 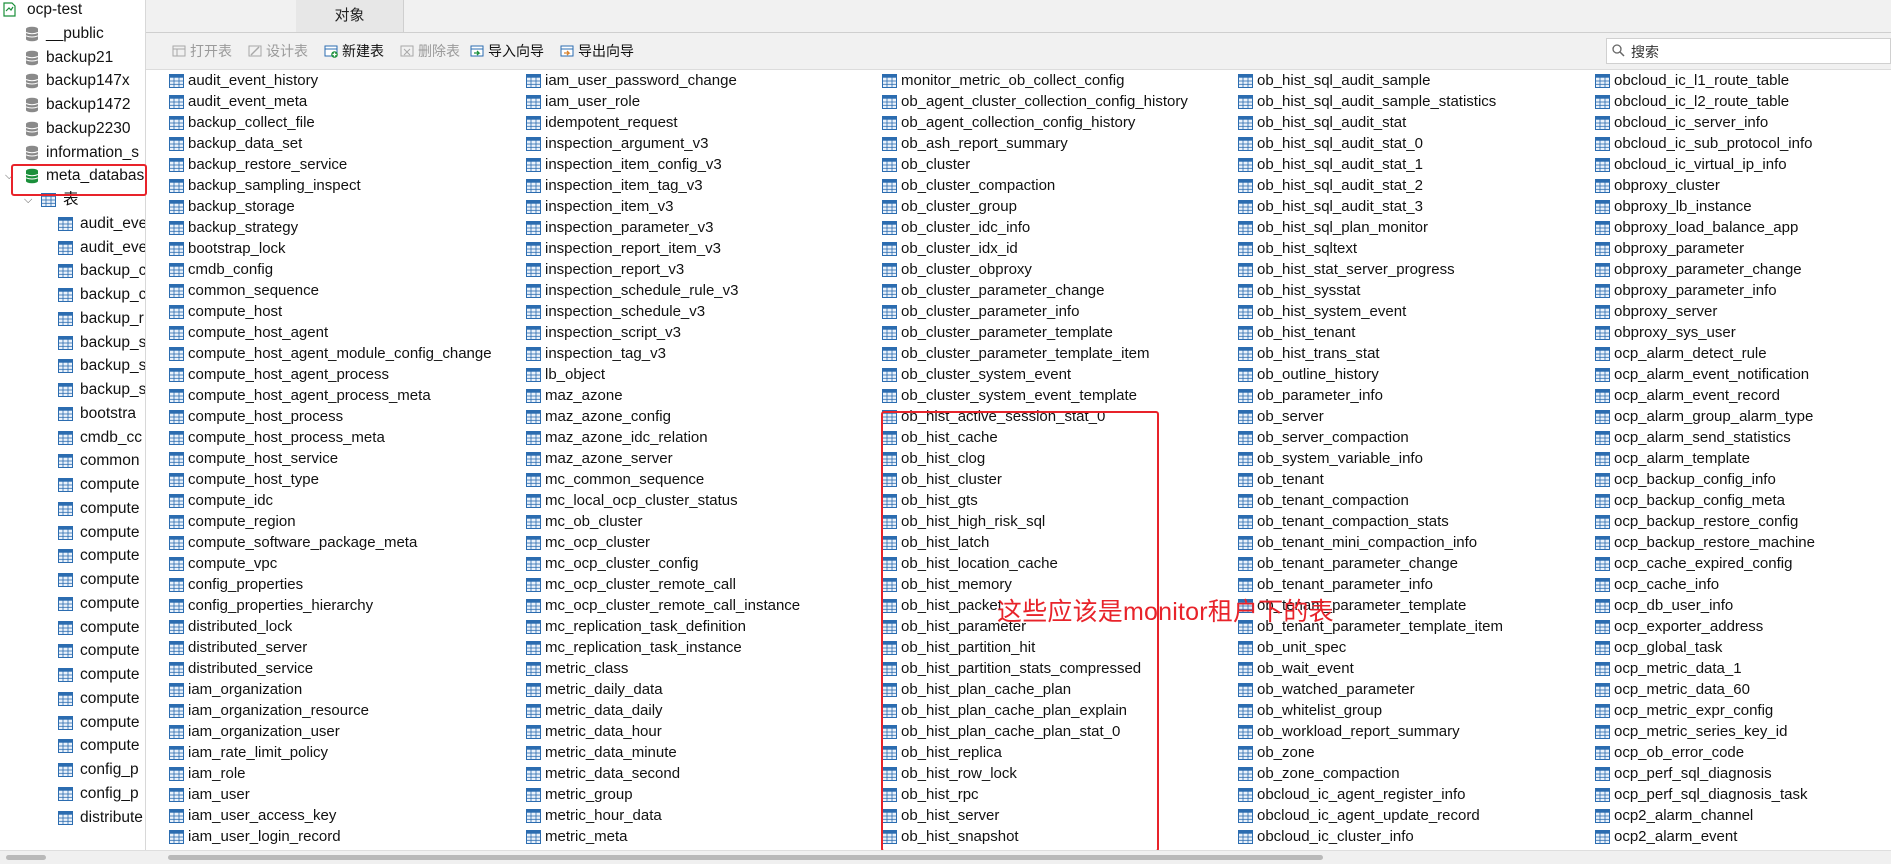 What do you see at coordinates (1704, 458) in the screenshot?
I see `table-item: ocp_alarm_template` at bounding box center [1704, 458].